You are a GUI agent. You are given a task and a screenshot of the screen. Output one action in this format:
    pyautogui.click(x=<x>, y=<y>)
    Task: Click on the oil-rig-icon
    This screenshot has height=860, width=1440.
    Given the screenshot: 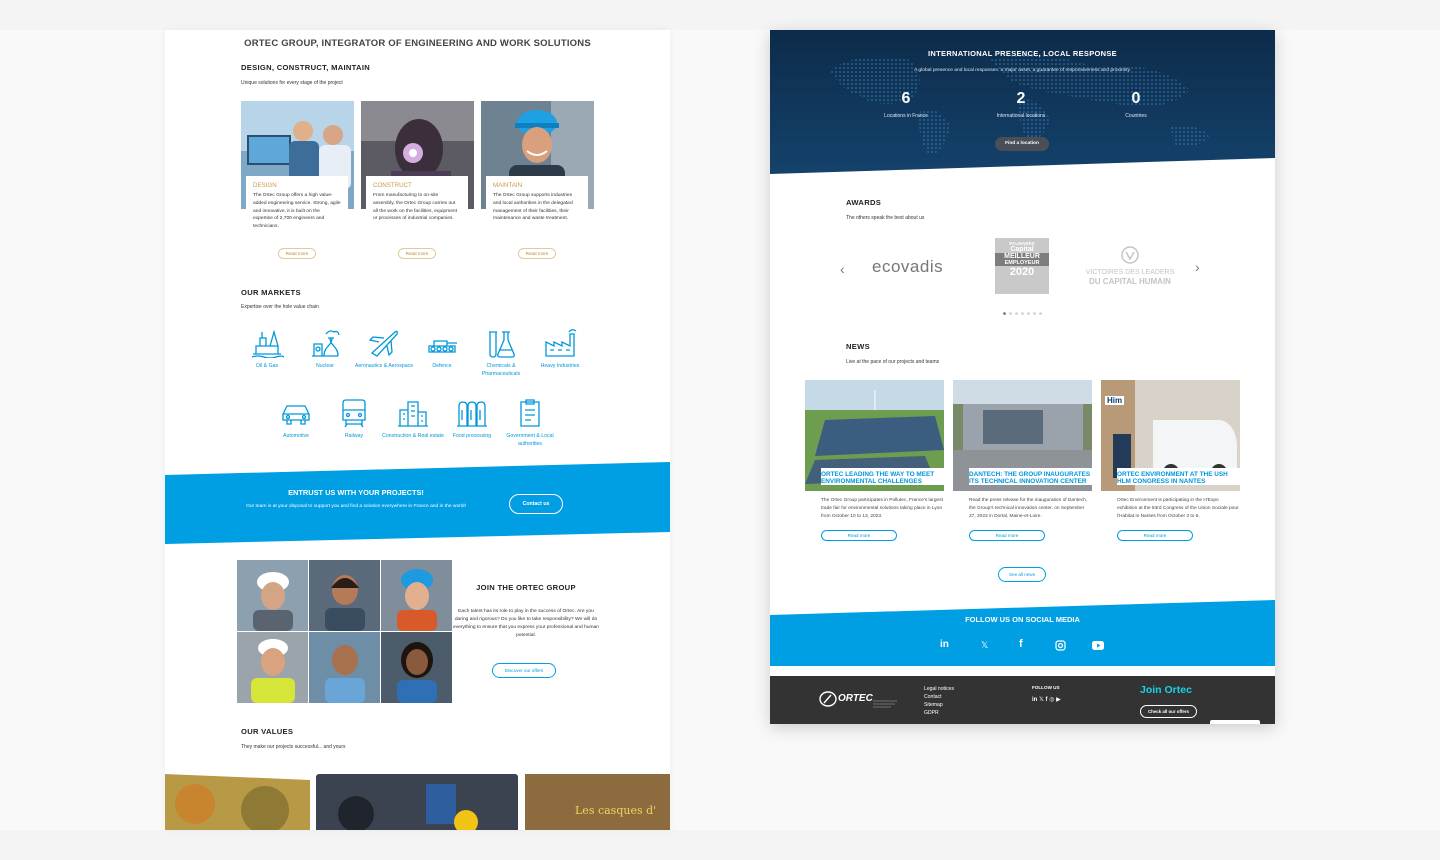 What is the action you would take?
    pyautogui.click(x=267, y=343)
    